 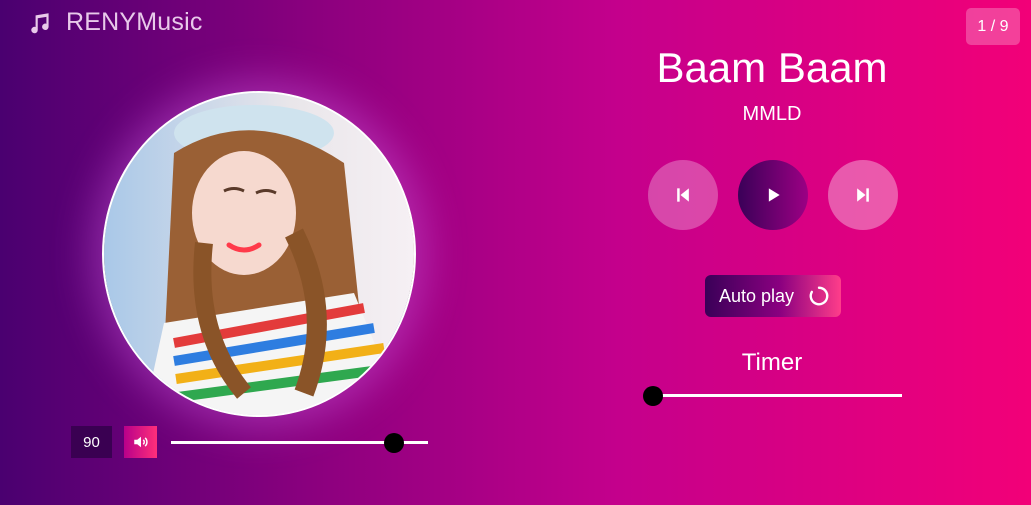 I want to click on skip-next-icon, so click(x=863, y=195).